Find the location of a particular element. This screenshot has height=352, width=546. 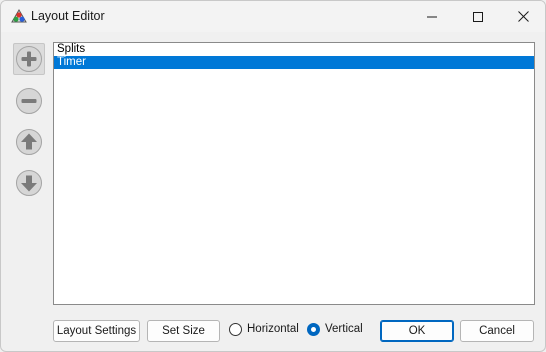

window-title: Layout Editor is located at coordinates (68, 16).